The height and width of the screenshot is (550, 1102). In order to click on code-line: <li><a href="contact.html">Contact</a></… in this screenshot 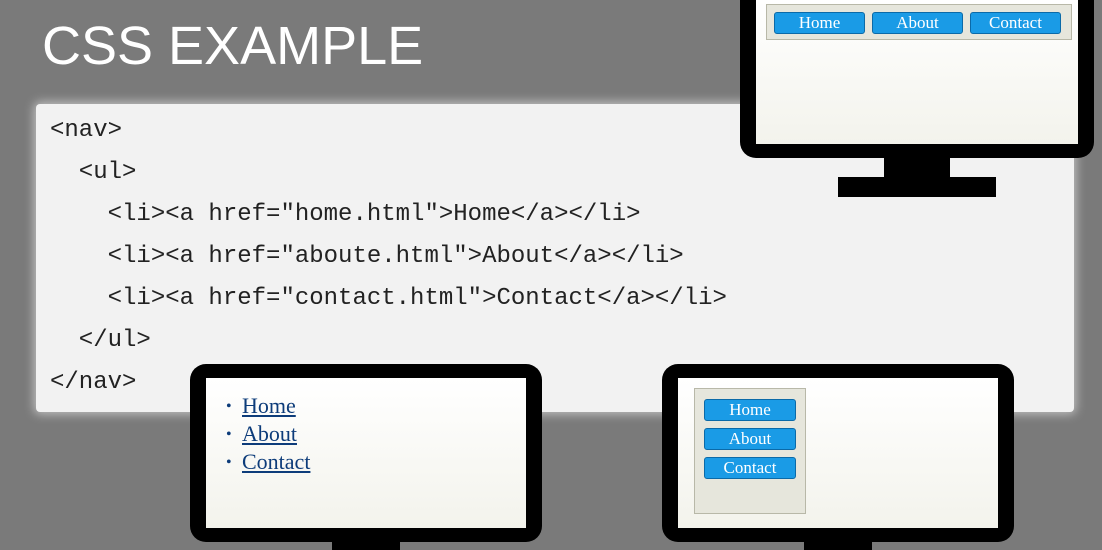, I will do `click(388, 298)`.